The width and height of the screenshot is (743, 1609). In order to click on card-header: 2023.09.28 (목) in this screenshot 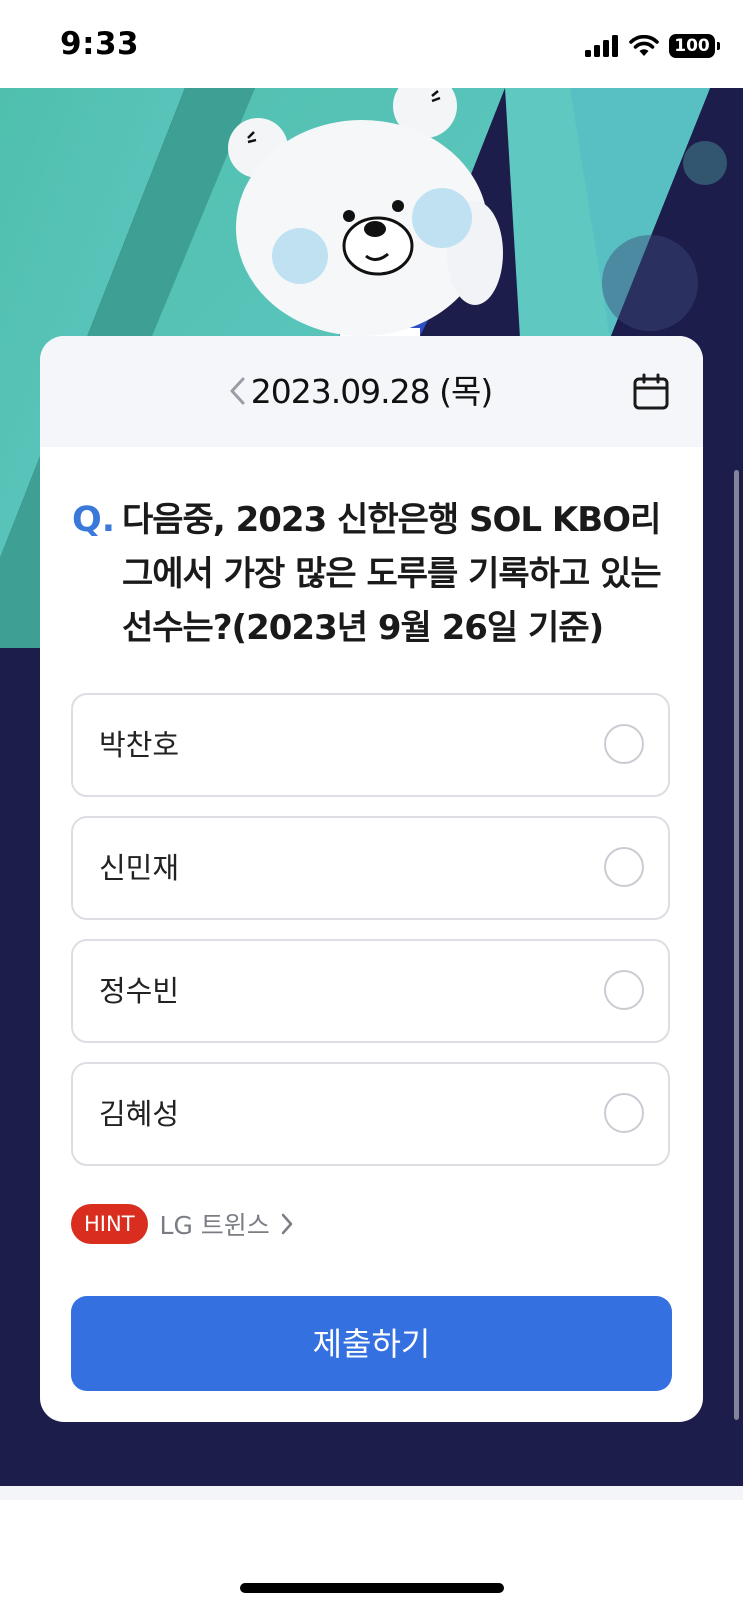, I will do `click(371, 391)`.